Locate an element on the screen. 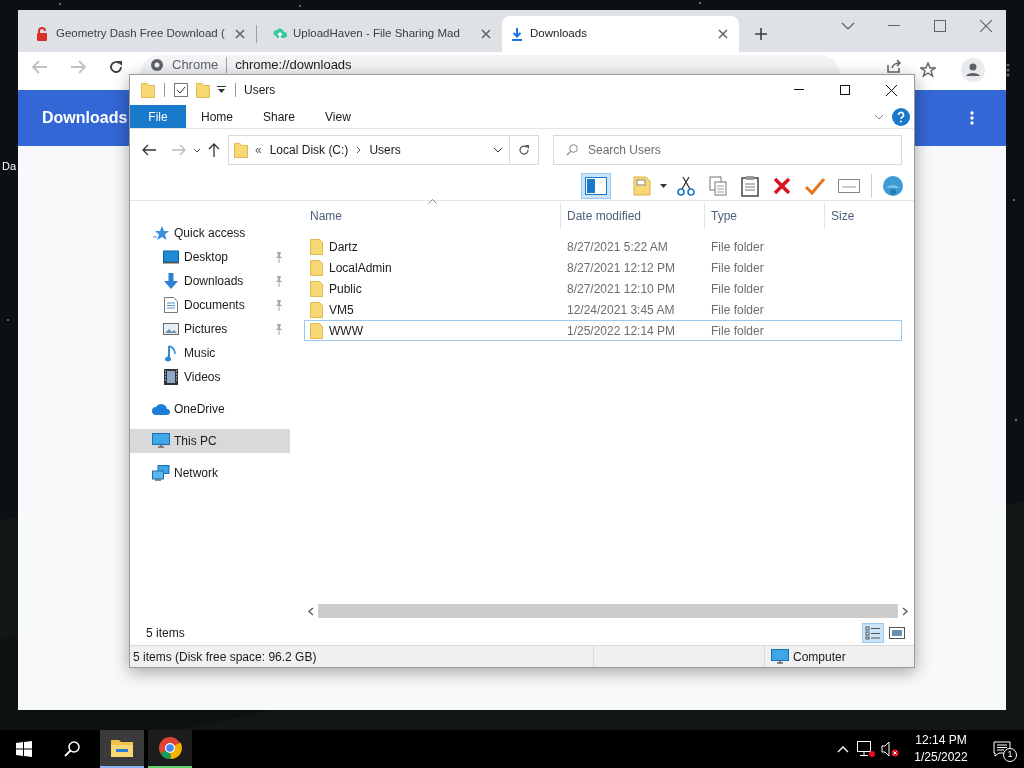 This screenshot has width=1024, height=768. star-icon is located at coordinates (161, 233).